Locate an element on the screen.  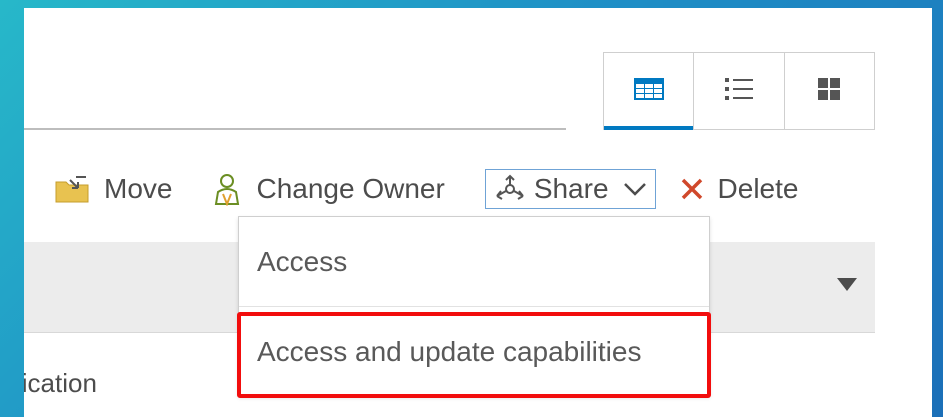
item-toolbar: Move Change Owner Share Delete is located at coordinates (446, 189).